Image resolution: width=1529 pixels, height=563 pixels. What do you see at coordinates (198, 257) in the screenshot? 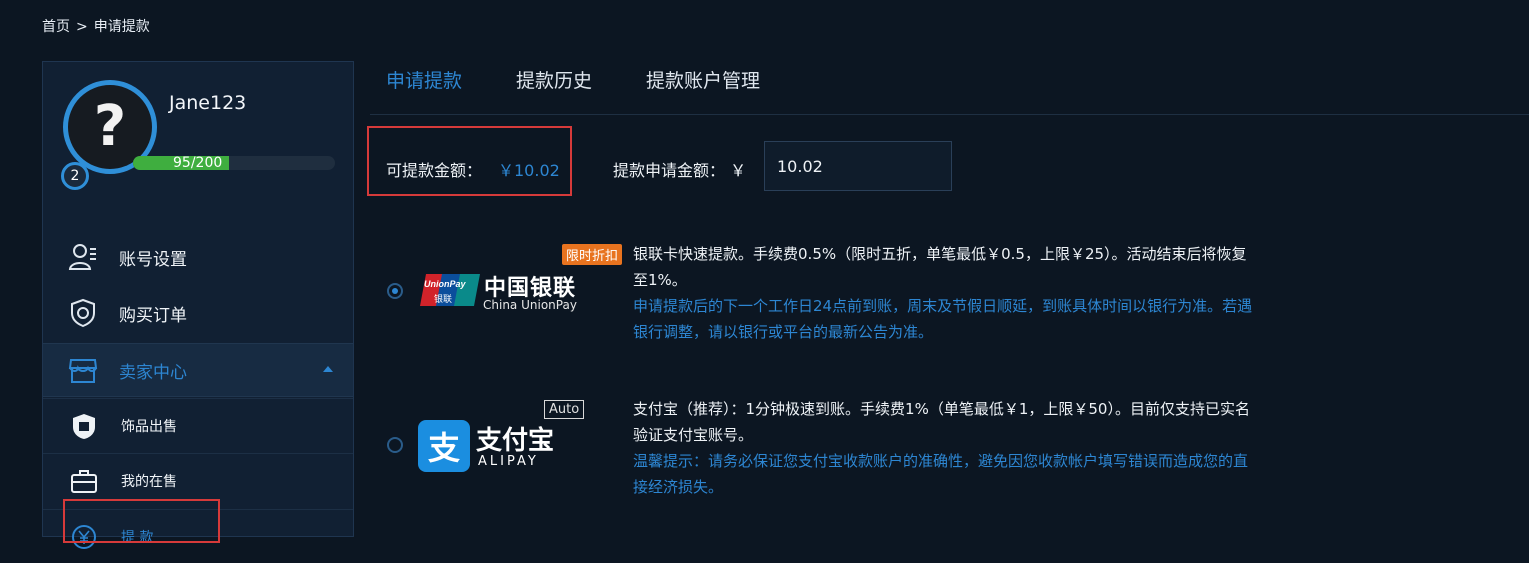
I see `sidebar-item-account-settings: 账号设置` at bounding box center [198, 257].